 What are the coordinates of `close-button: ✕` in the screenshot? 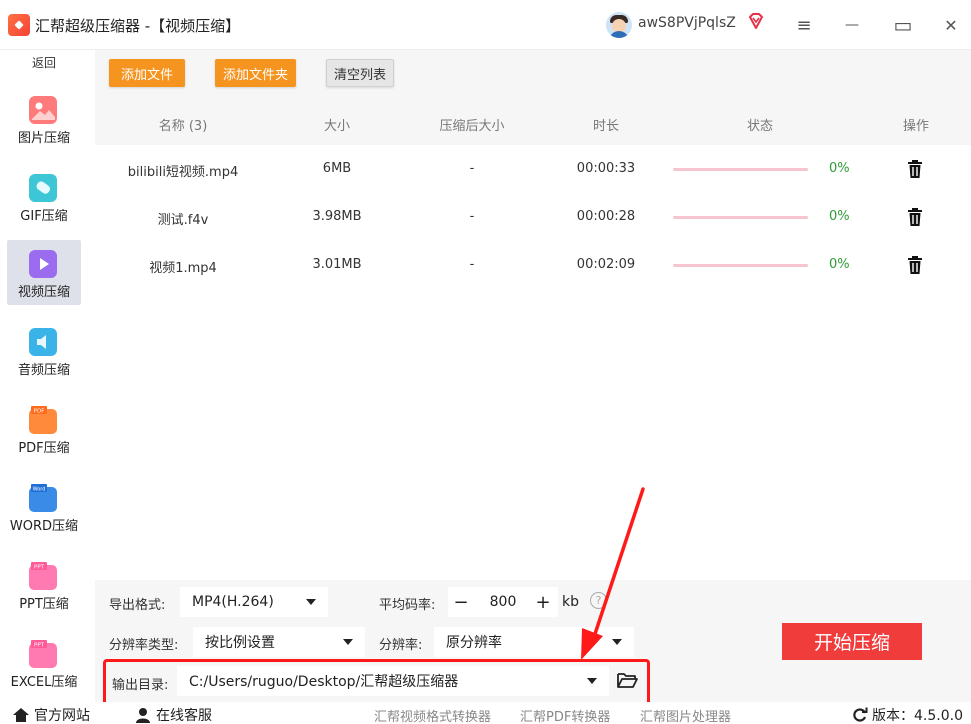 It's located at (951, 25).